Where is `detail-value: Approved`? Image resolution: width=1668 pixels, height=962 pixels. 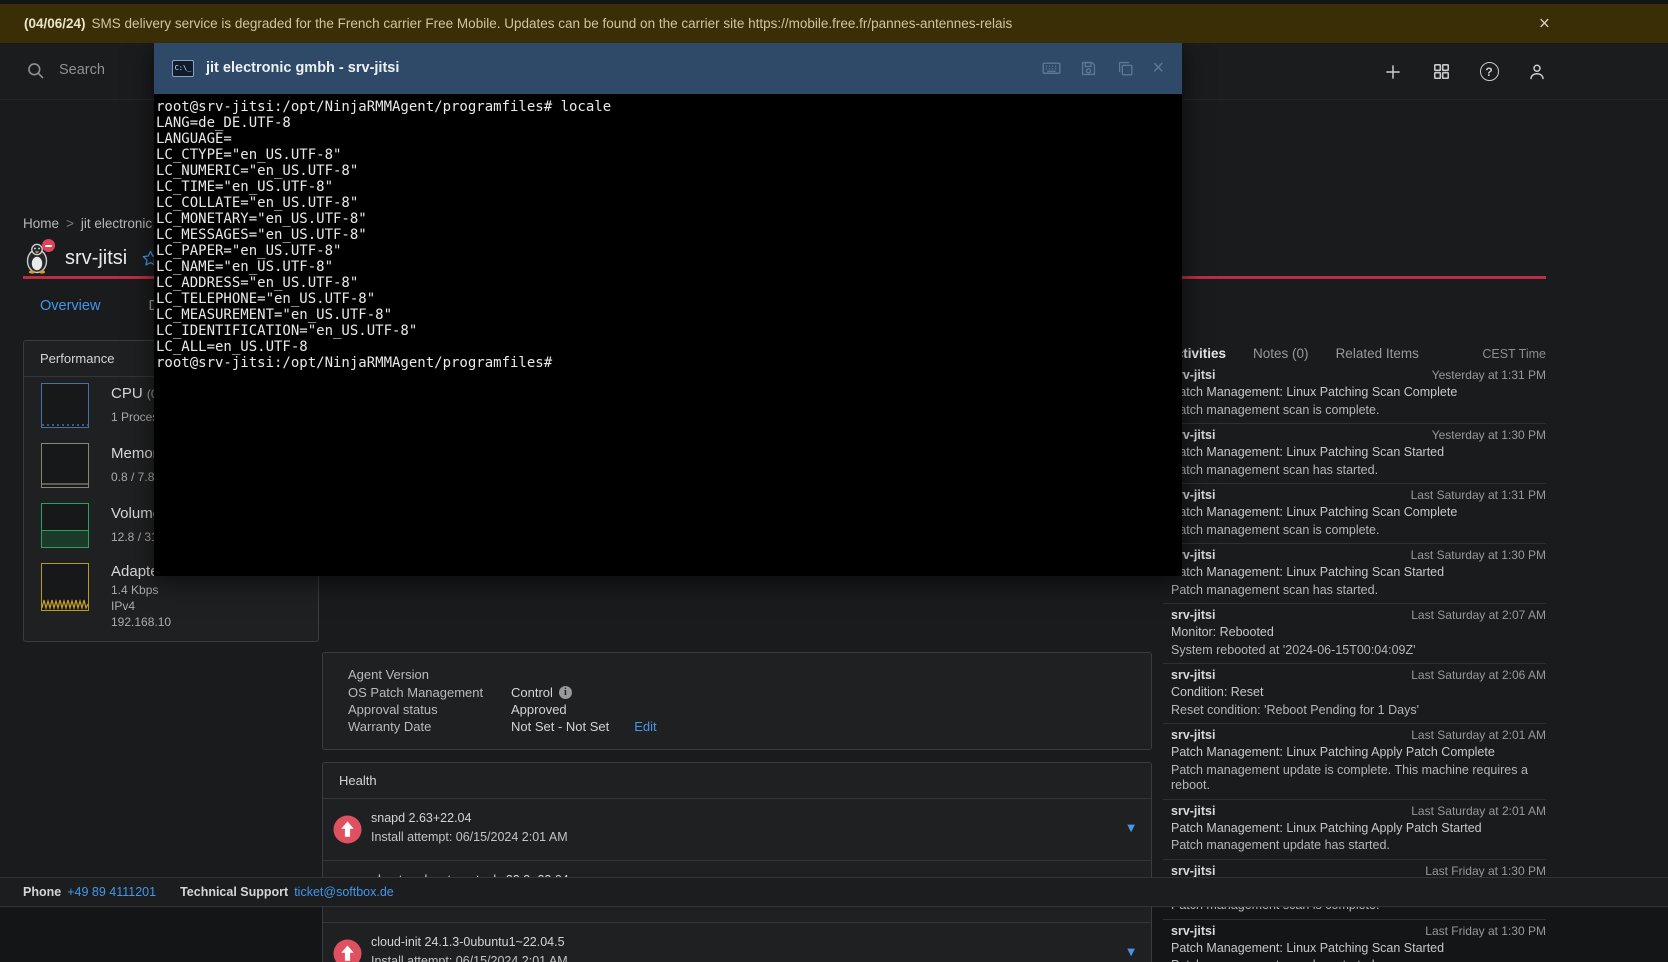
detail-value: Approved is located at coordinates (539, 709).